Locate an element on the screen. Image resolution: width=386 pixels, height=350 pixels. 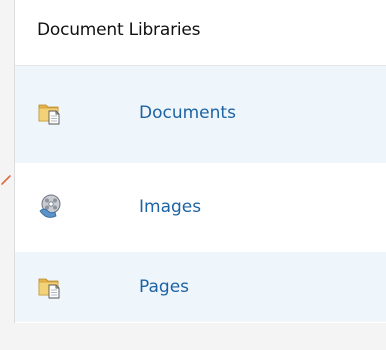
library-link-images: Images is located at coordinates (170, 207).